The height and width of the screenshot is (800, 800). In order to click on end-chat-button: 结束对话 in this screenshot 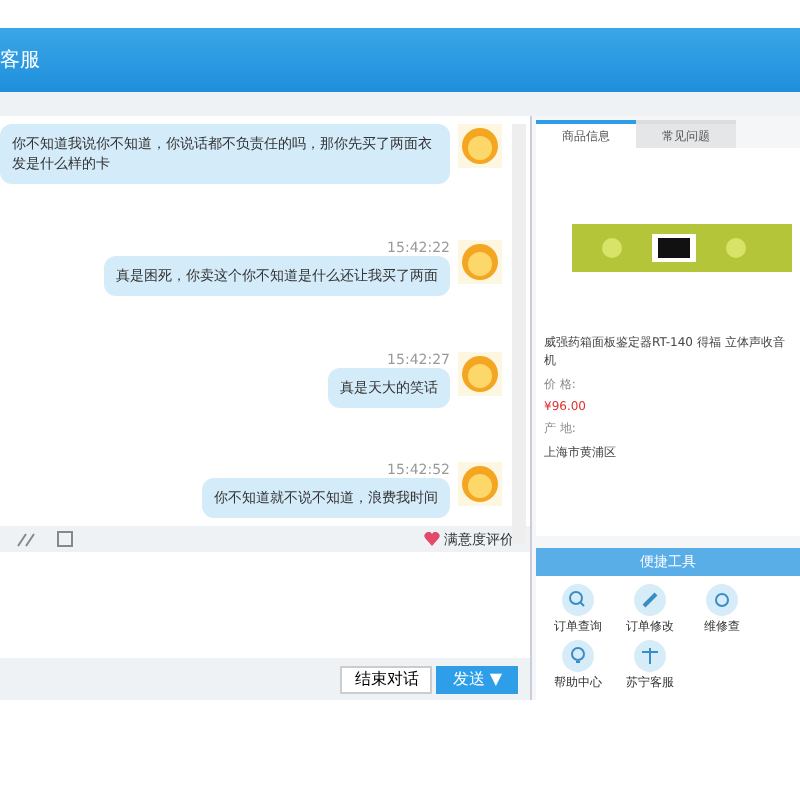, I will do `click(386, 679)`.